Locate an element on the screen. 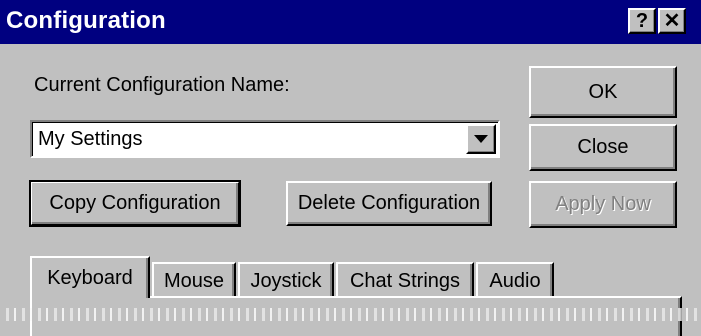 The width and height of the screenshot is (701, 336). close-window-button: ✕ is located at coordinates (672, 21).